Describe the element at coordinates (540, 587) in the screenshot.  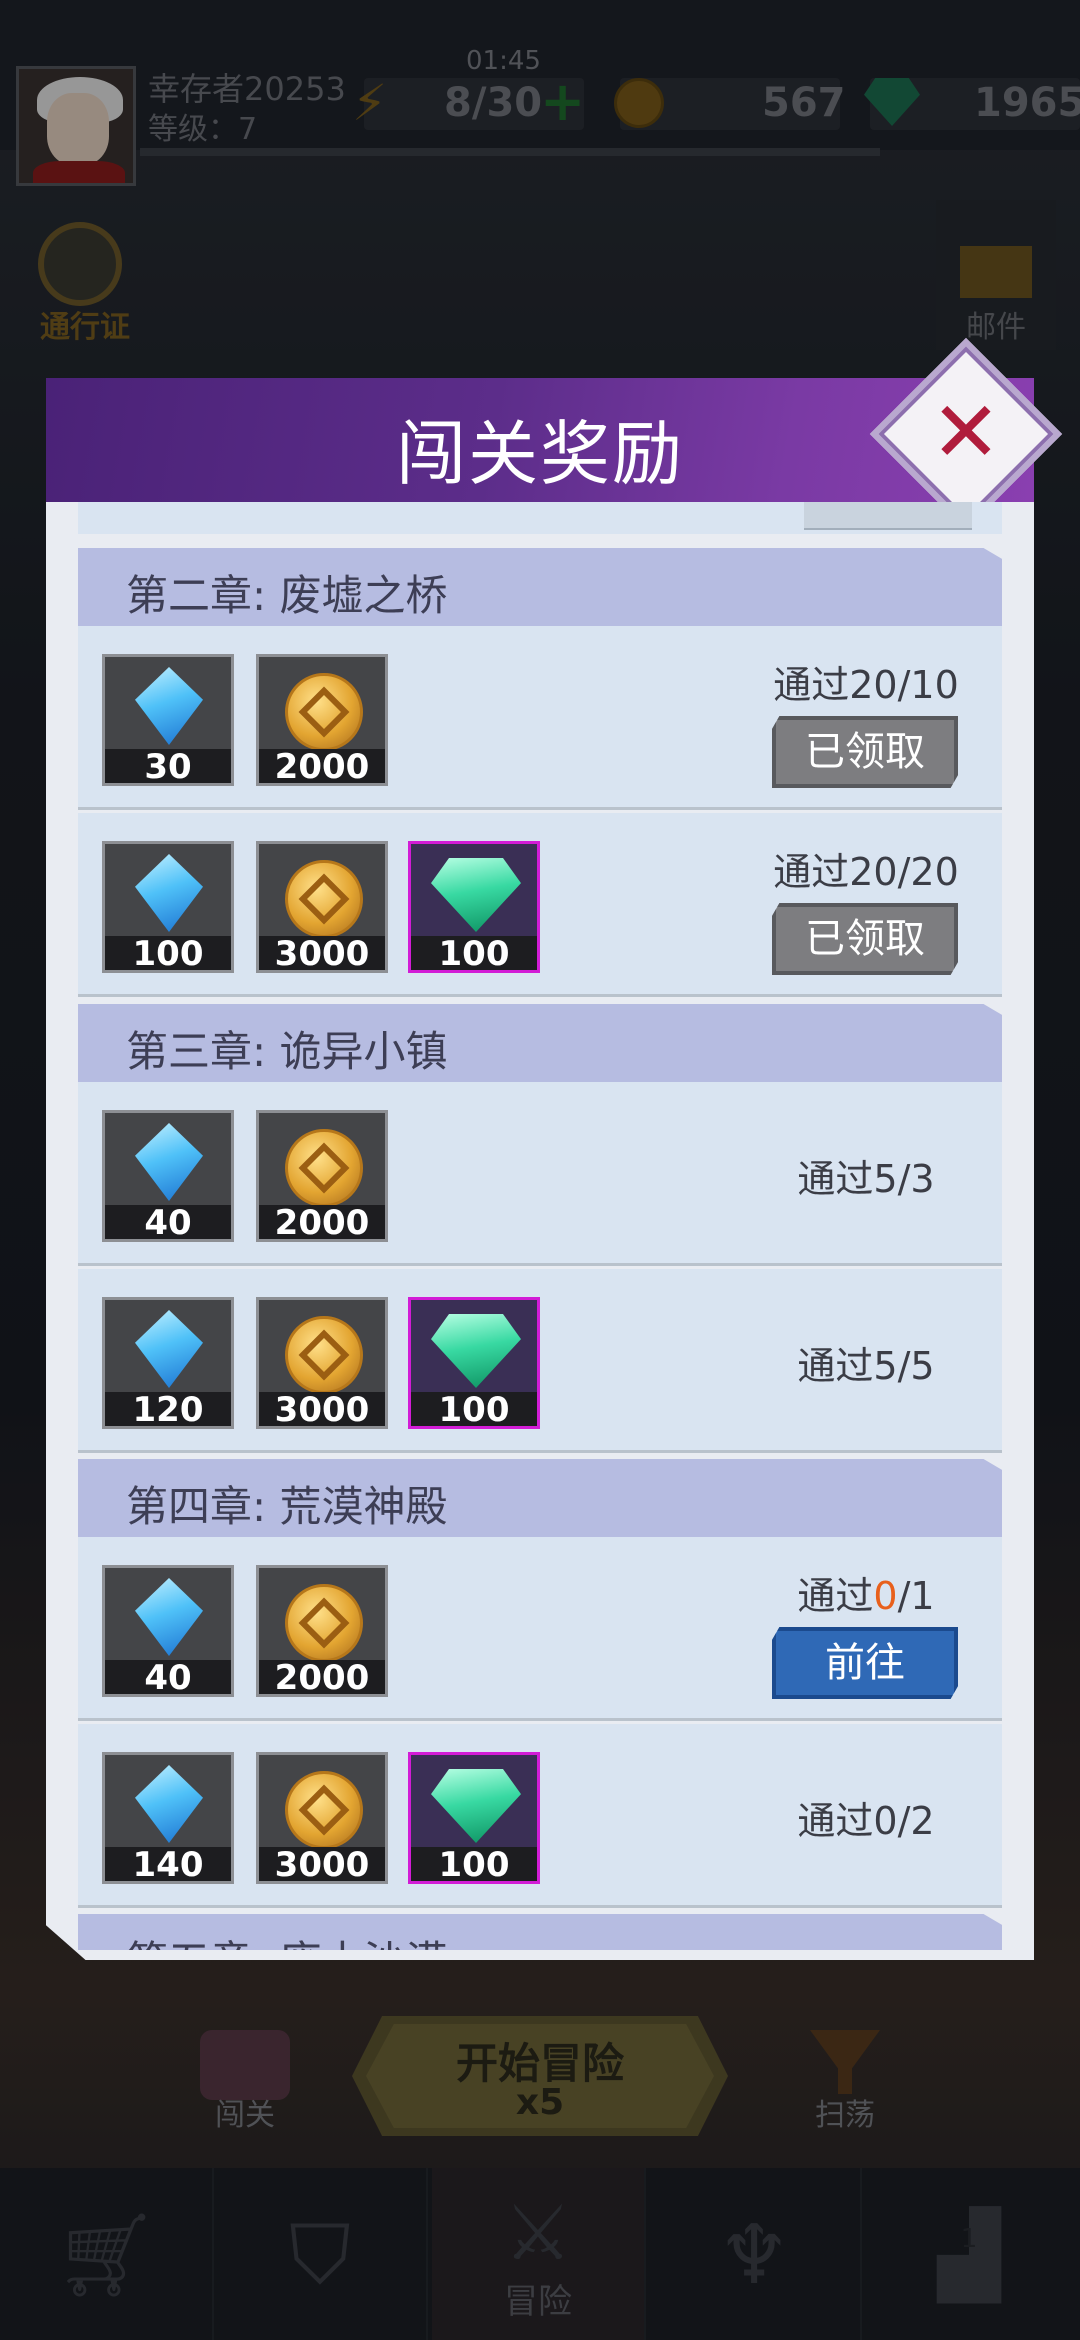
I see `chapter-header: 第二章: 废墟之桥` at that location.